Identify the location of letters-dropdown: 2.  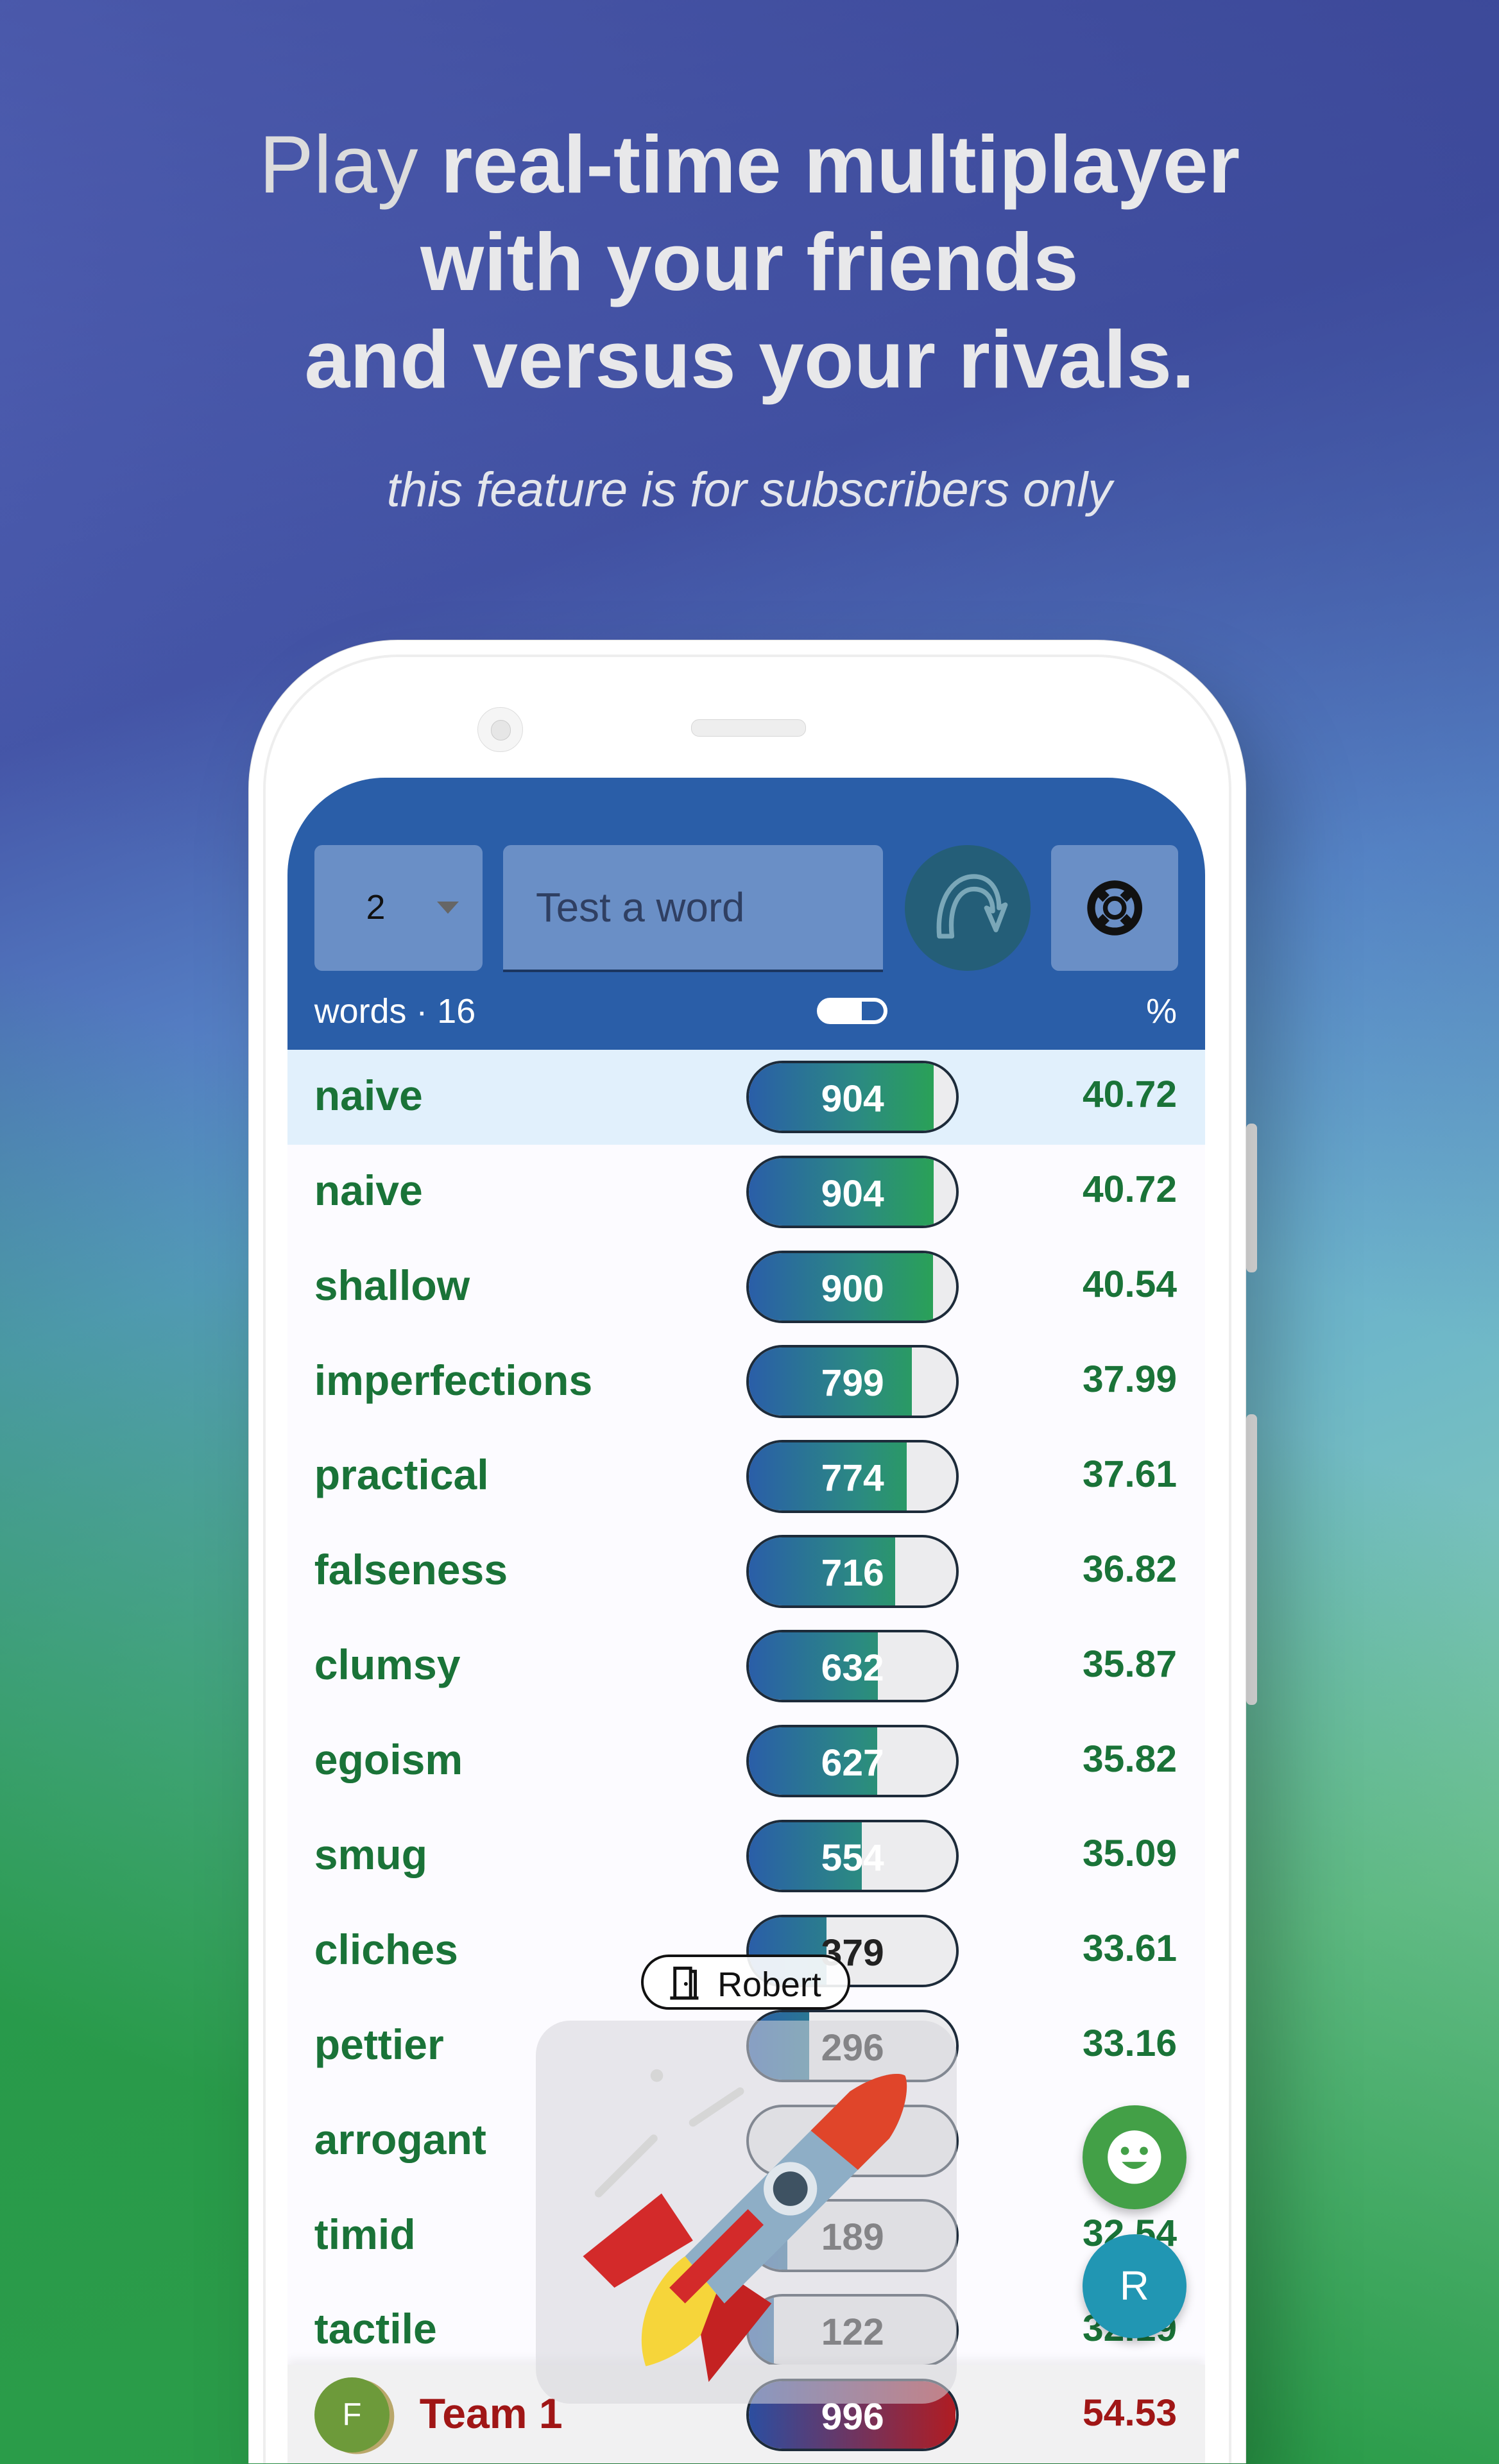
(398, 908).